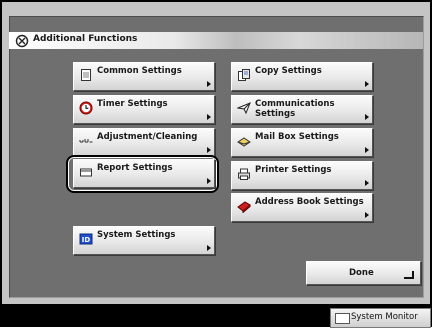 The image size is (432, 328). Describe the element at coordinates (302, 207) in the screenshot. I see `address-book-settings-button: Address Book Settings` at that location.